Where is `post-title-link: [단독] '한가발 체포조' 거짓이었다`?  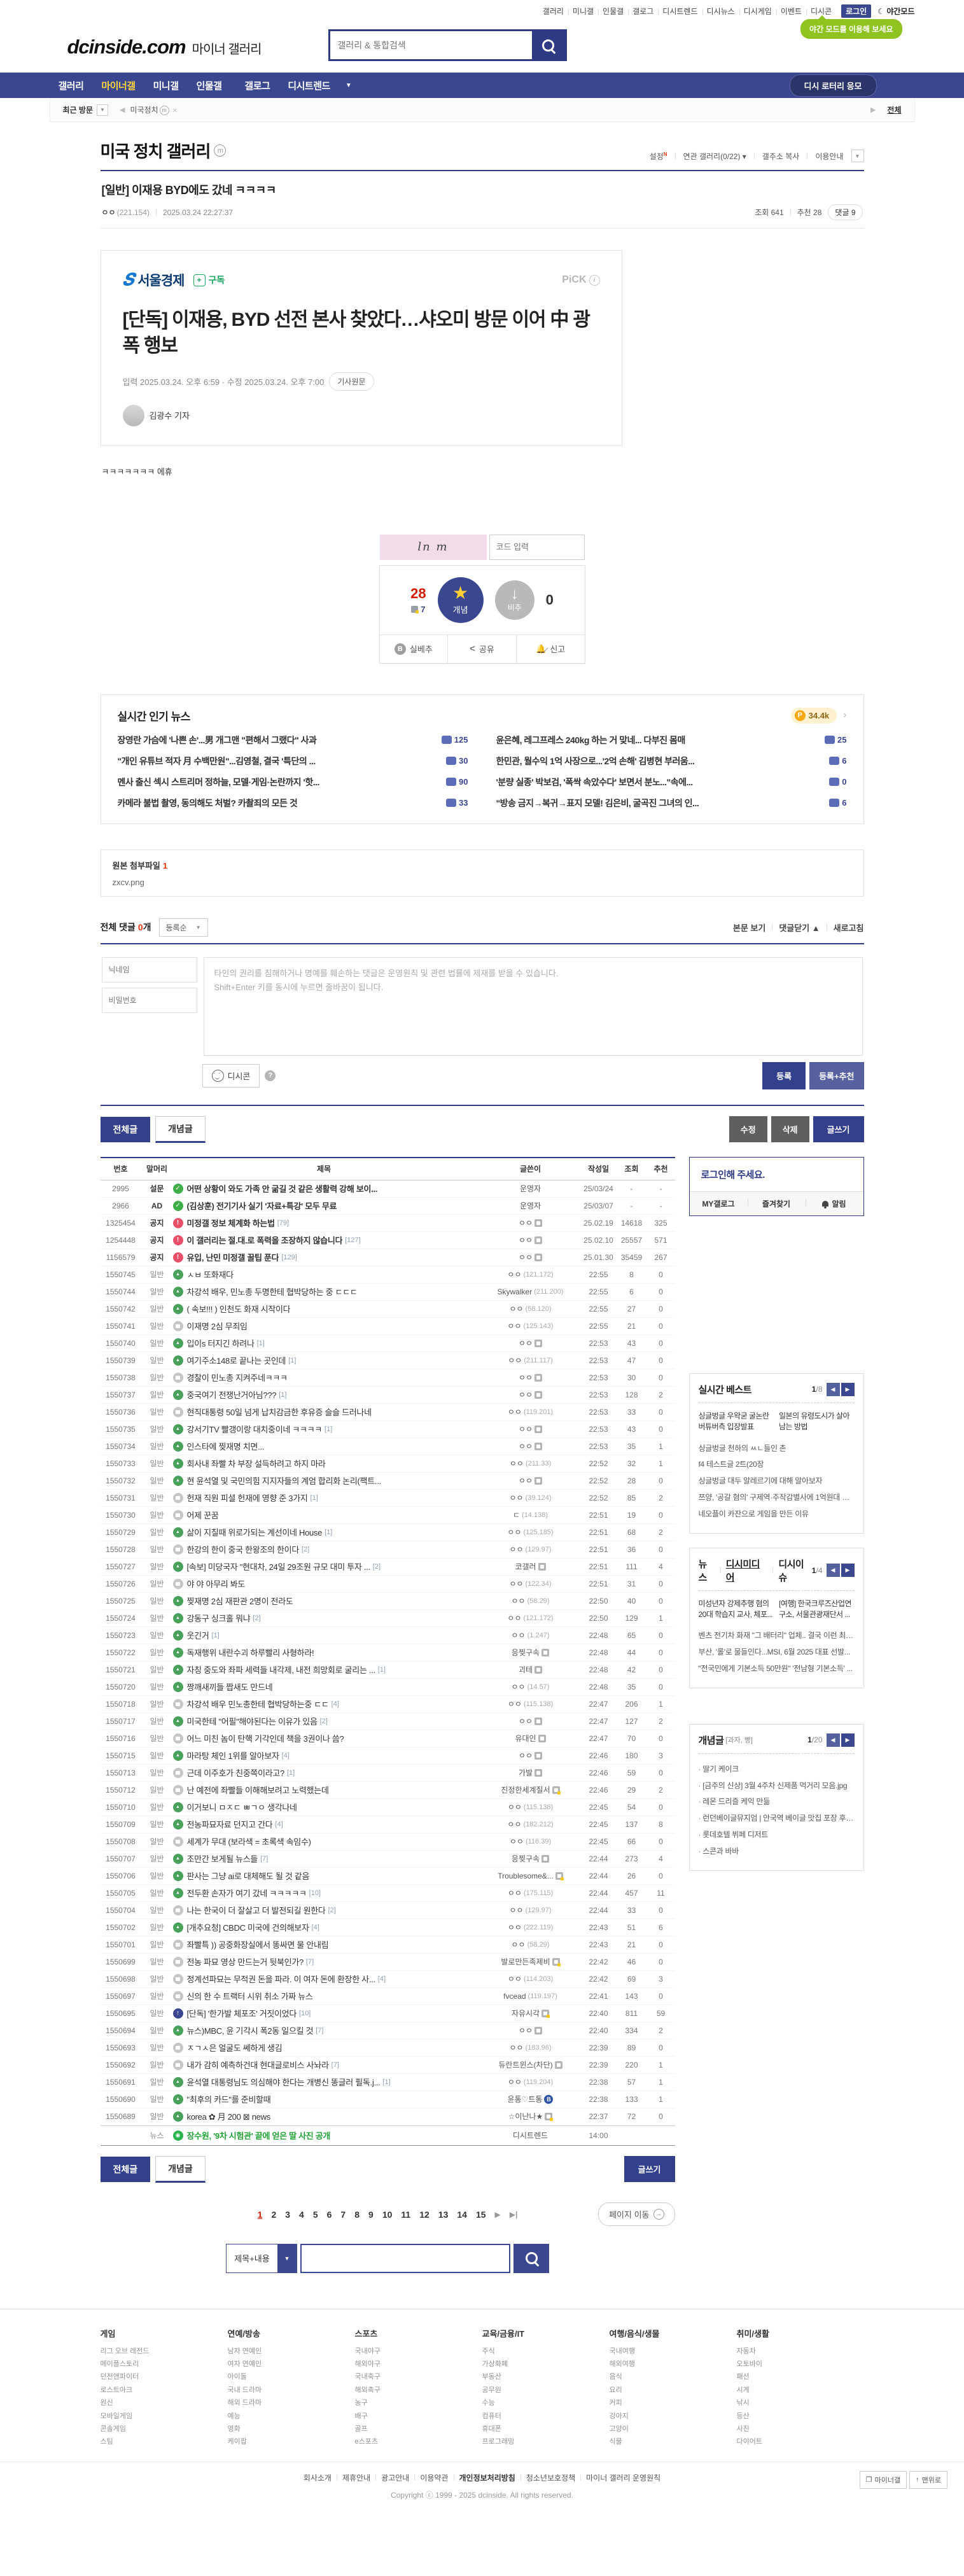 post-title-link: [단독] '한가발 체포조' 거짓이었다 is located at coordinates (242, 2013).